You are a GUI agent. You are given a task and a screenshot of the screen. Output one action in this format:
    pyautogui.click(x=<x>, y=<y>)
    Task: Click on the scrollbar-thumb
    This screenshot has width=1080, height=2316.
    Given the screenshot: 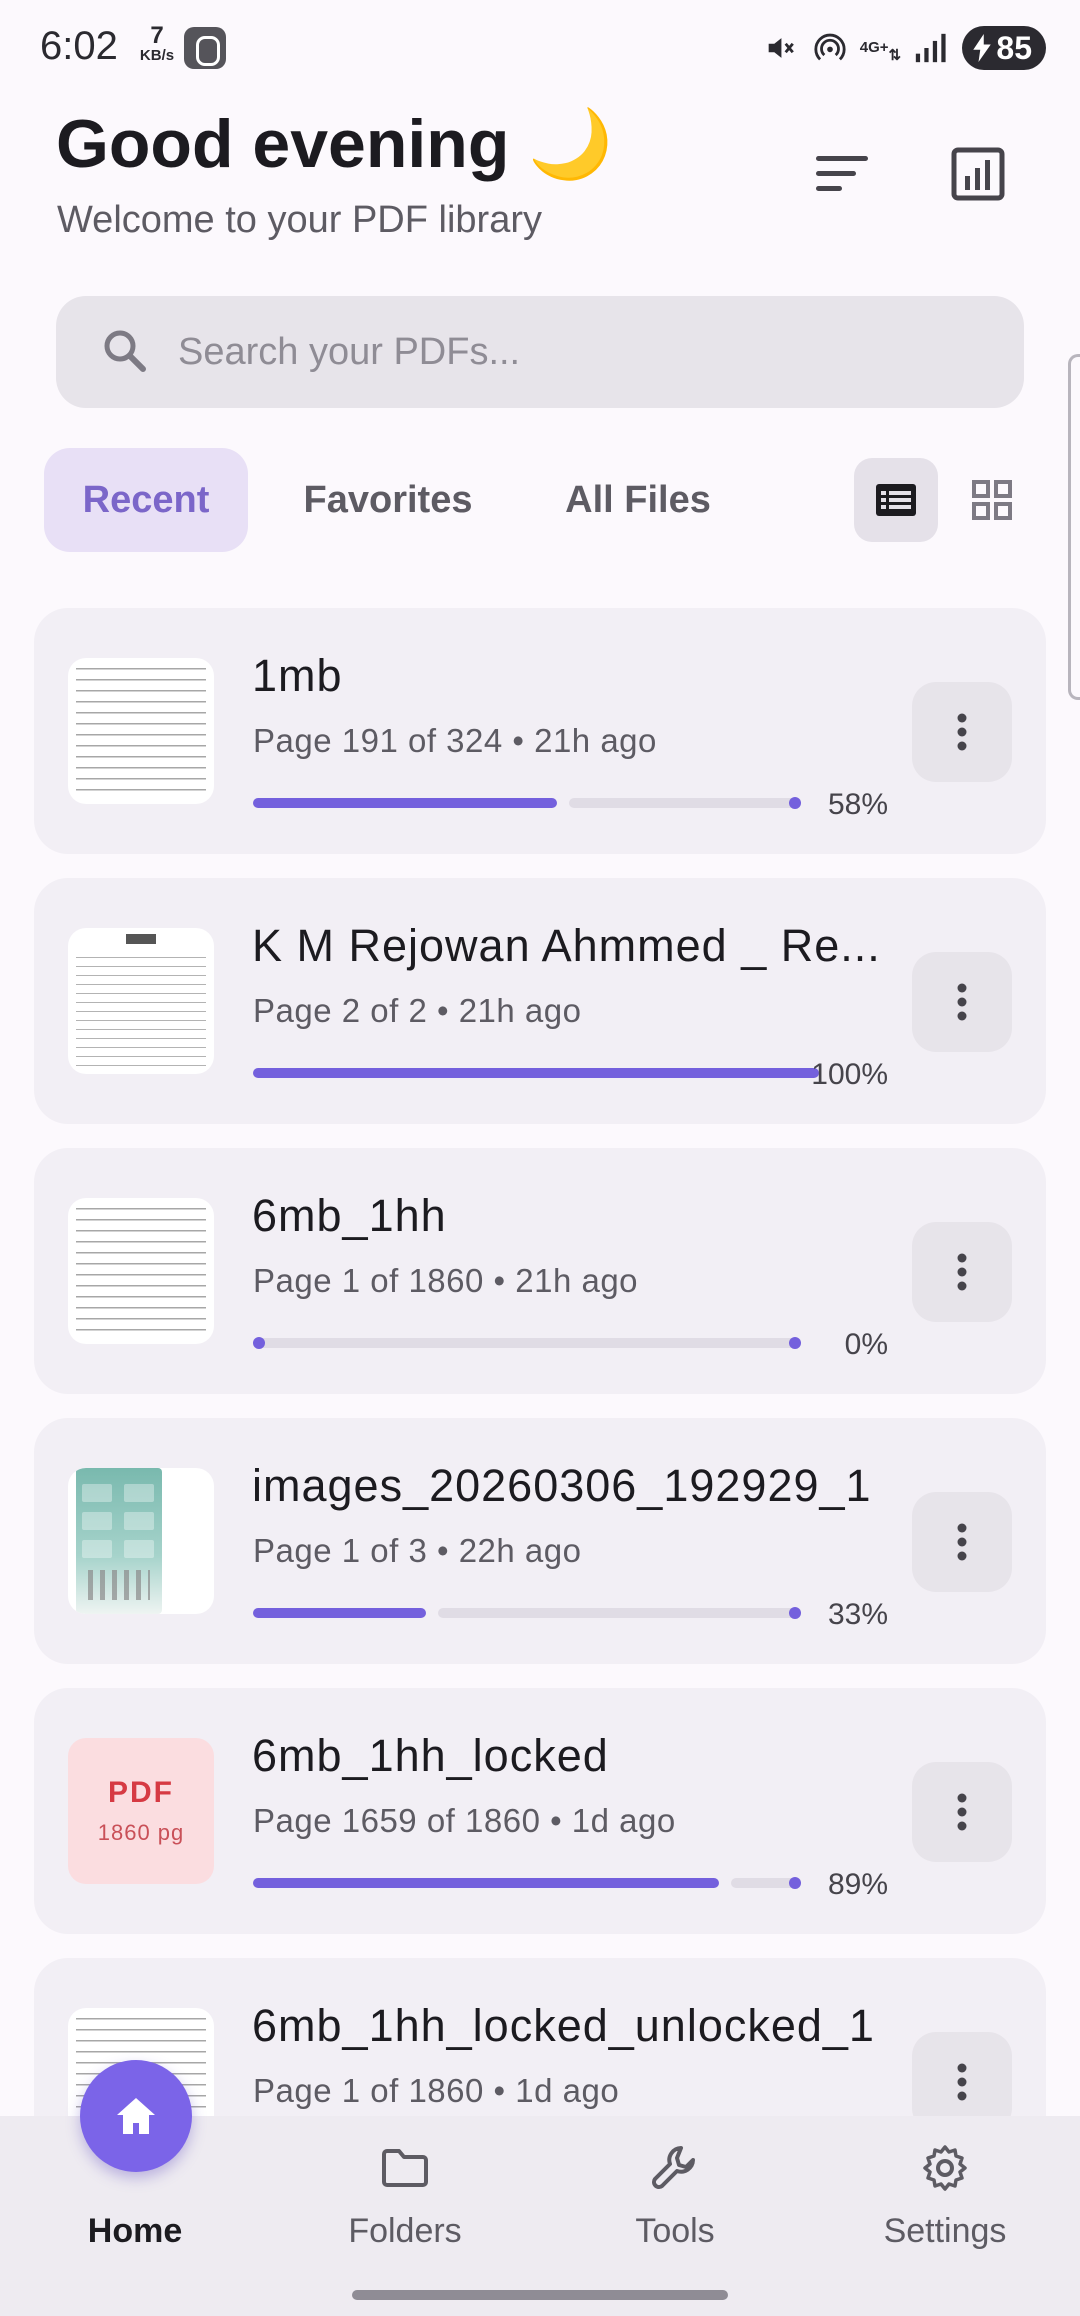 What is the action you would take?
    pyautogui.click(x=1074, y=527)
    